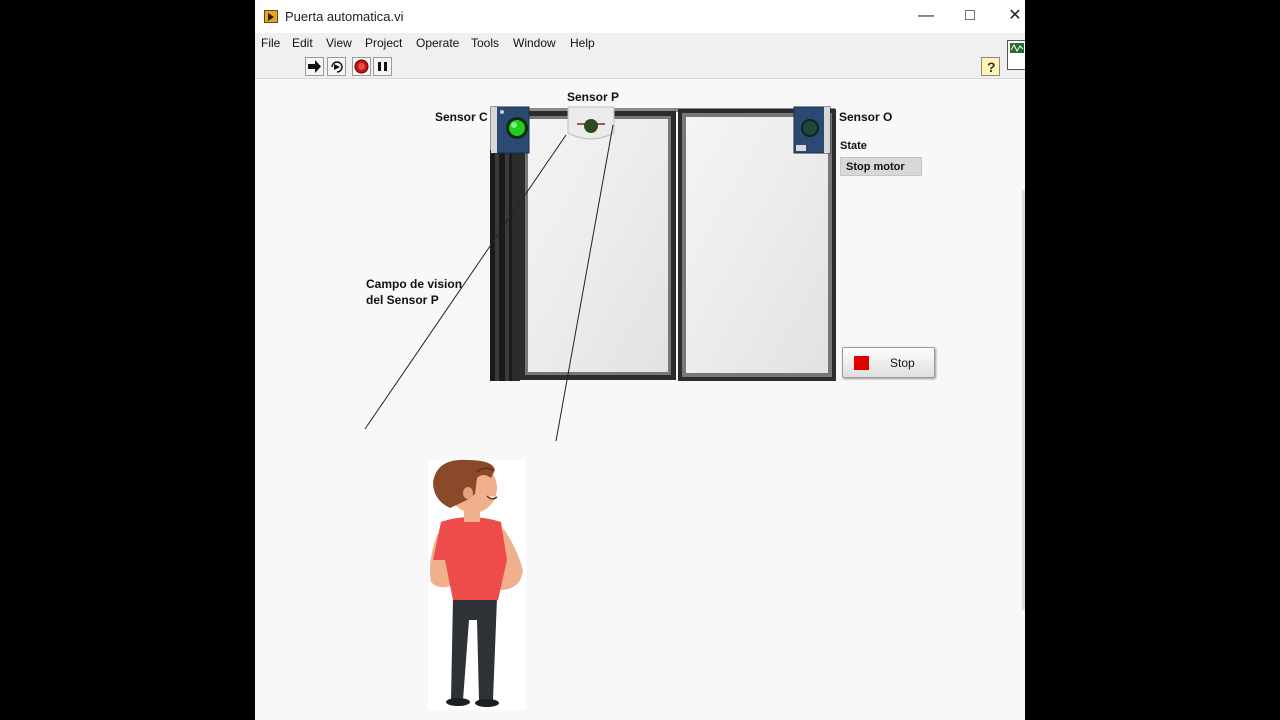 The width and height of the screenshot is (1280, 720). Describe the element at coordinates (514, 125) in the screenshot. I see `sensor-c-led-highlight` at that location.